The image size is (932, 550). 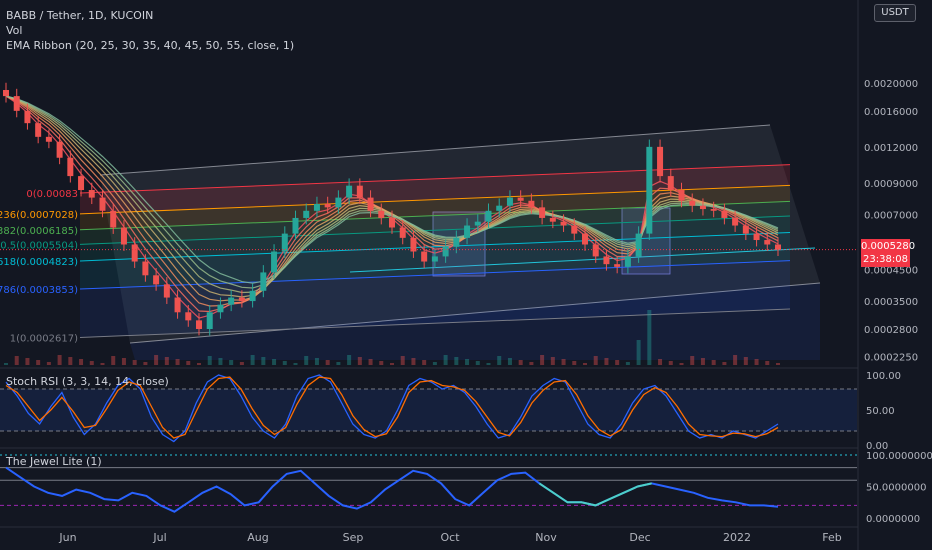 What do you see at coordinates (52, 194) in the screenshot?
I see `fib-label: 0(0.00083` at bounding box center [52, 194].